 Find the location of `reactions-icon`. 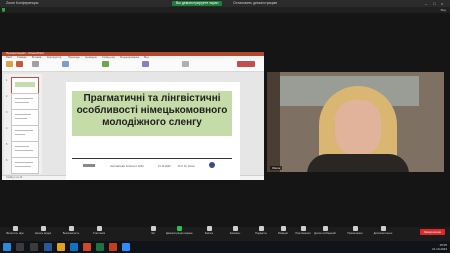

reactions-icon is located at coordinates (283, 228).